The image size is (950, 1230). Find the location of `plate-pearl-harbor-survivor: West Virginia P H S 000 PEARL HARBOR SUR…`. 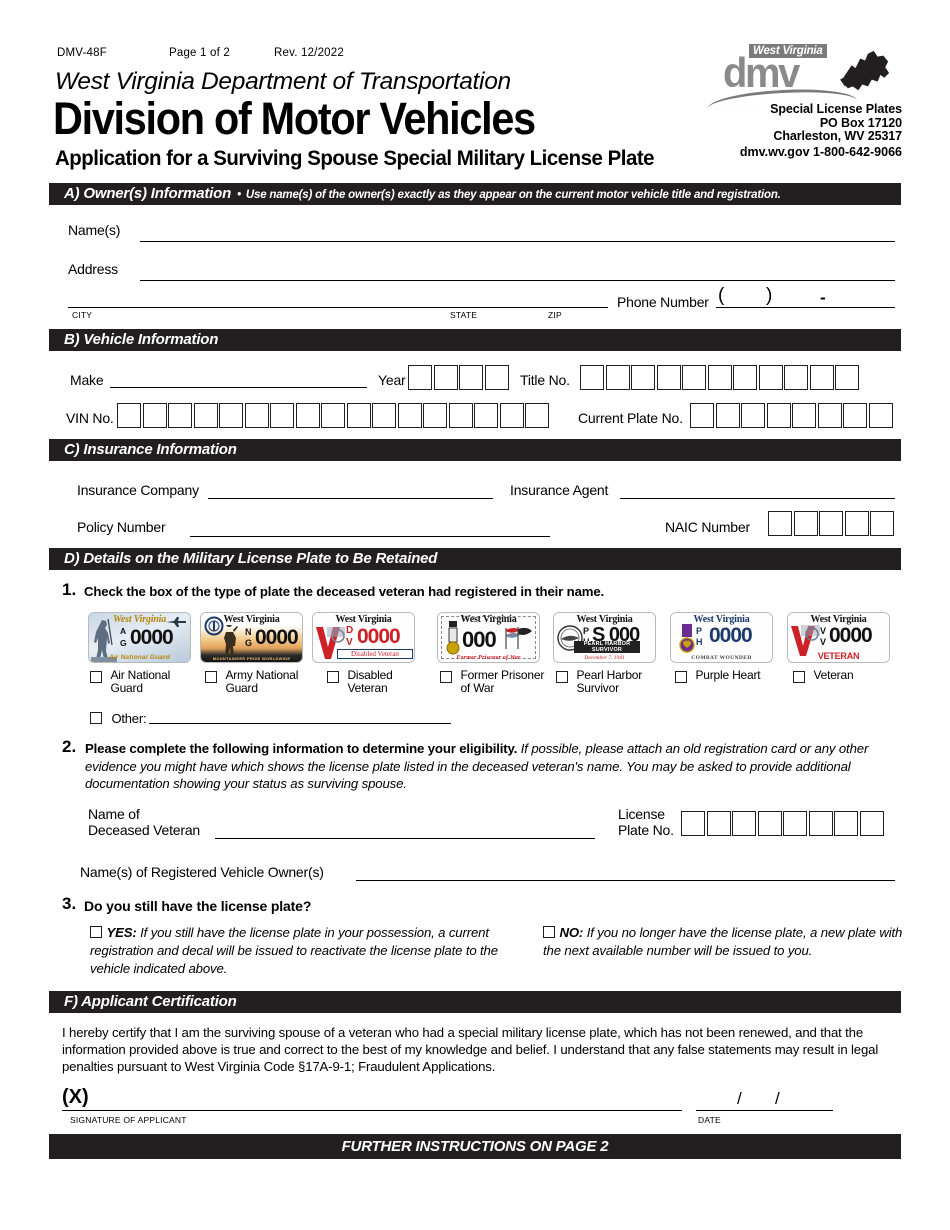

plate-pearl-harbor-survivor: West Virginia P H S 000 PEARL HARBOR SUR… is located at coordinates (604, 637).